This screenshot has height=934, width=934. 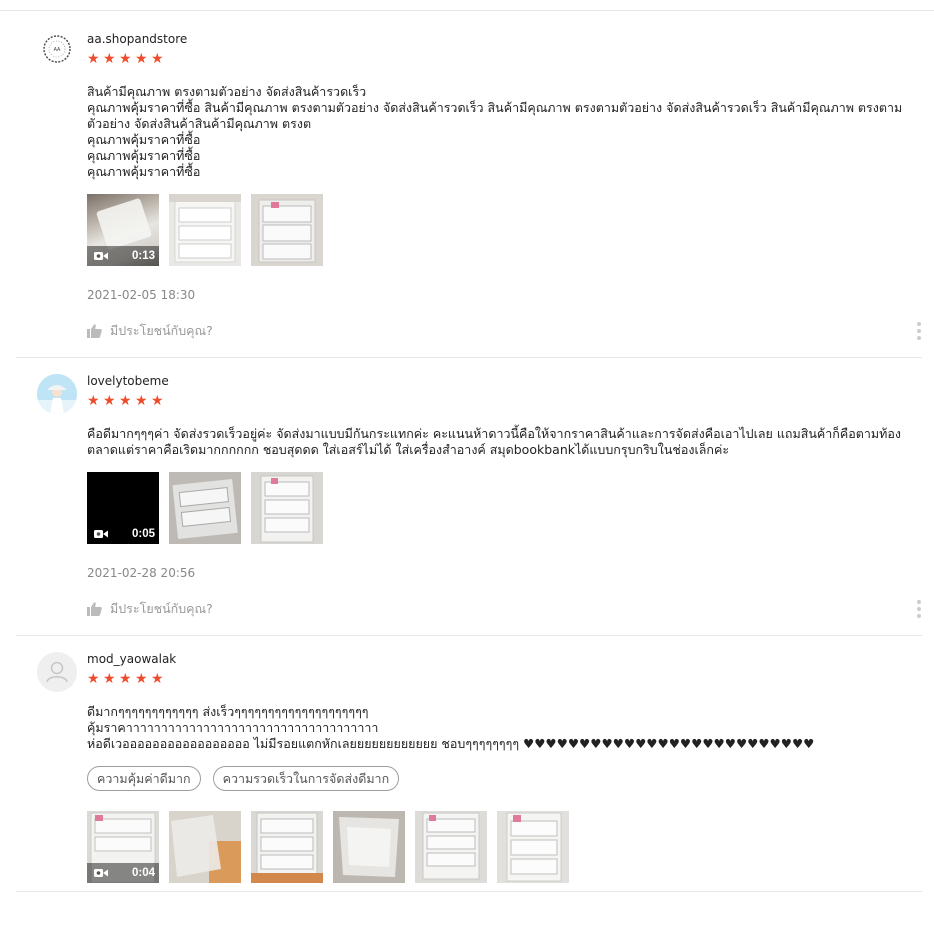 I want to click on default-user-icon, so click(x=57, y=672).